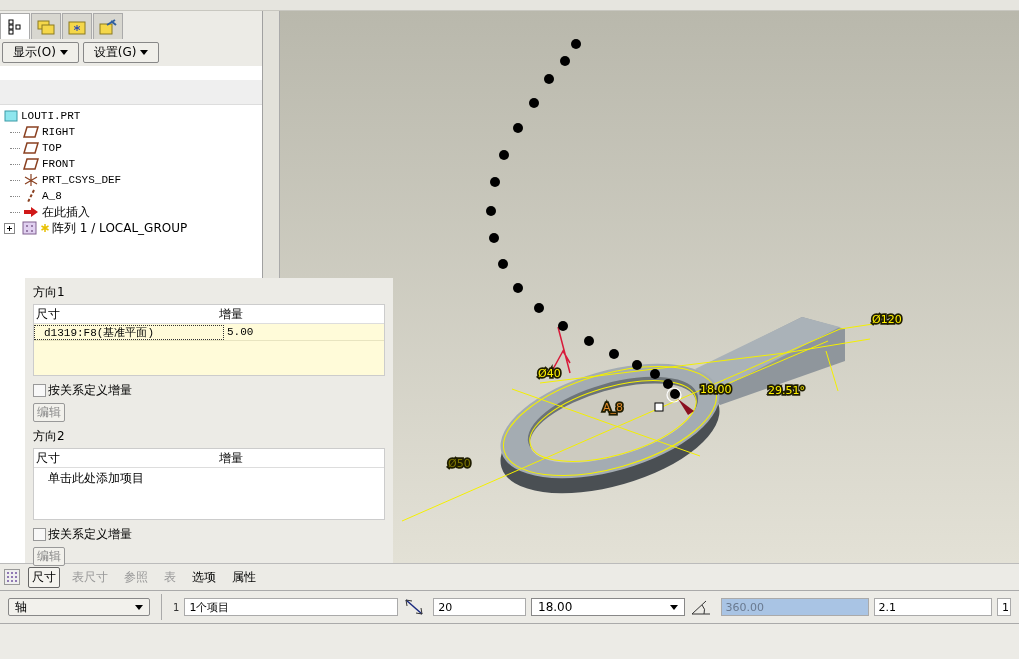 The image size is (1019, 659). What do you see at coordinates (131, 180) in the screenshot?
I see `tree-item: PRT_CSYS_DEF` at bounding box center [131, 180].